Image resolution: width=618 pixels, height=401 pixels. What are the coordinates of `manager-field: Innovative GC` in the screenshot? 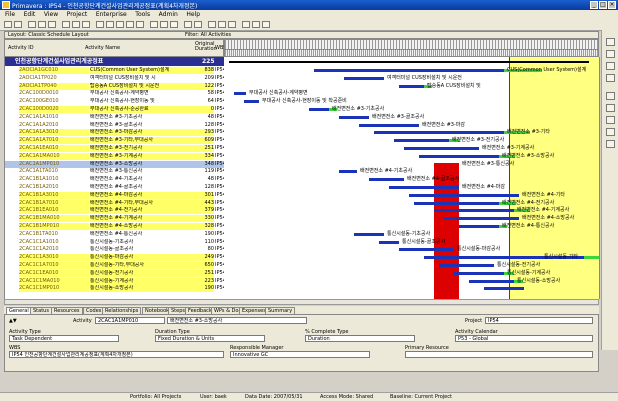 It's located at (300, 354).